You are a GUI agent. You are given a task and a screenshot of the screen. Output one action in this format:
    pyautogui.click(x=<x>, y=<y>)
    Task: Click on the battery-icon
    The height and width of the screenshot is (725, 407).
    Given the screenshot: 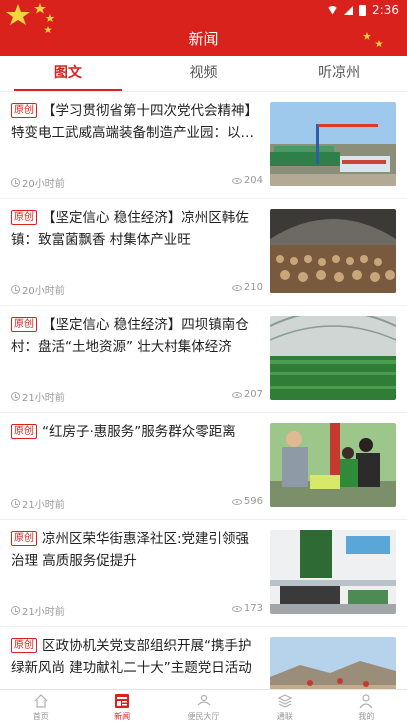 What is the action you would take?
    pyautogui.click(x=363, y=10)
    